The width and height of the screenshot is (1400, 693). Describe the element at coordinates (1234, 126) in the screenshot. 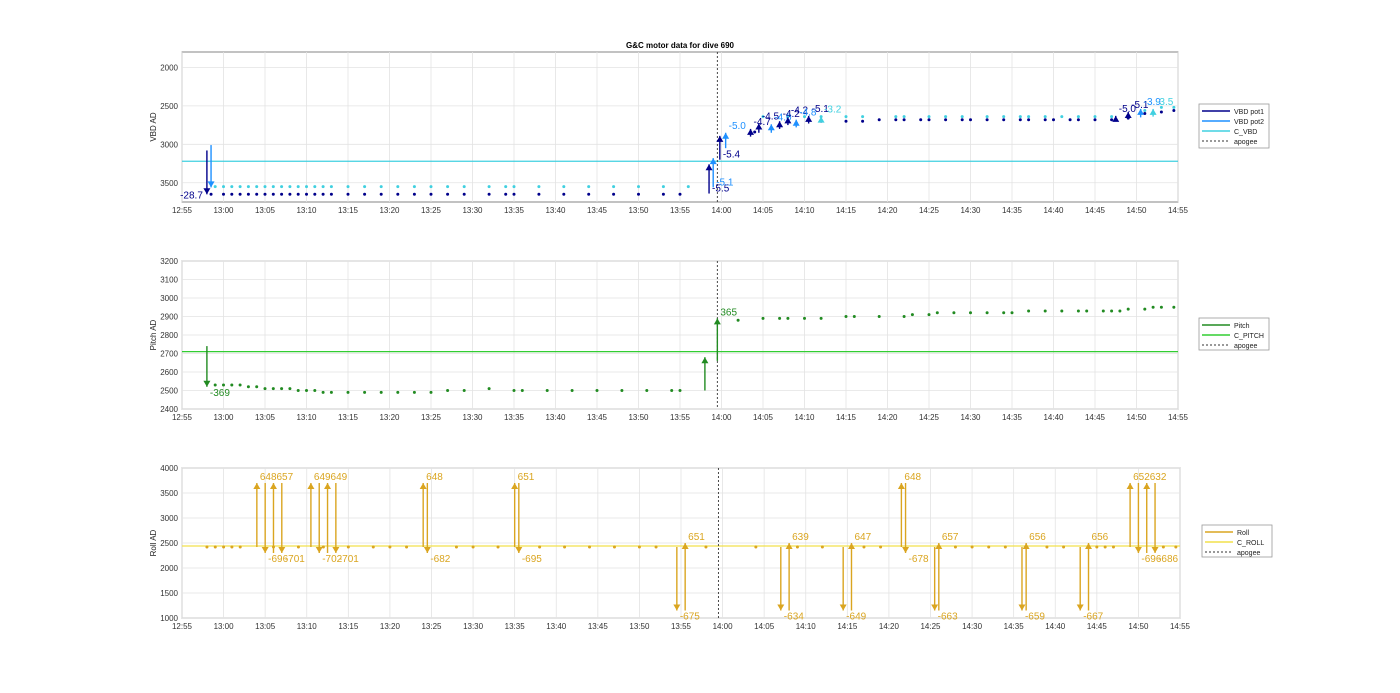

I see `legend: VBD pot1 VBD pot2 C_VBDapogee` at that location.